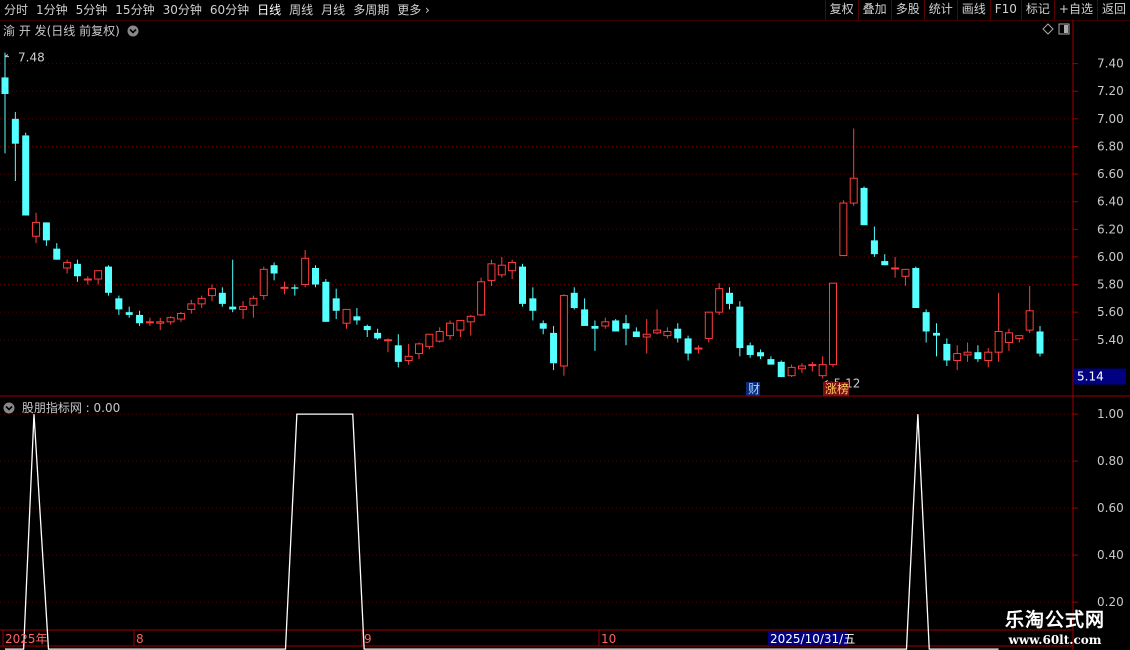  What do you see at coordinates (754, 389) in the screenshot?
I see `event-tag-0: 财` at bounding box center [754, 389].